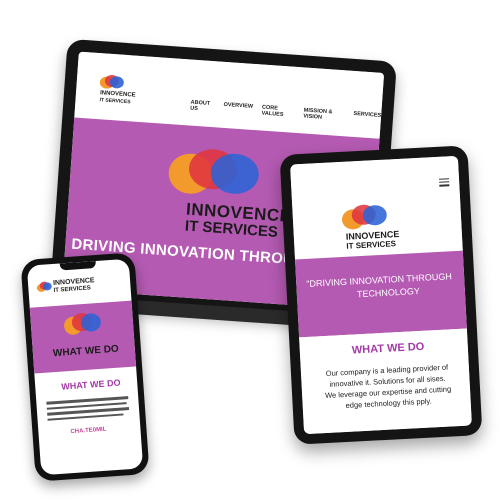 The width and height of the screenshot is (500, 500). What do you see at coordinates (367, 118) in the screenshot?
I see `nav-services: SERVICES` at bounding box center [367, 118].